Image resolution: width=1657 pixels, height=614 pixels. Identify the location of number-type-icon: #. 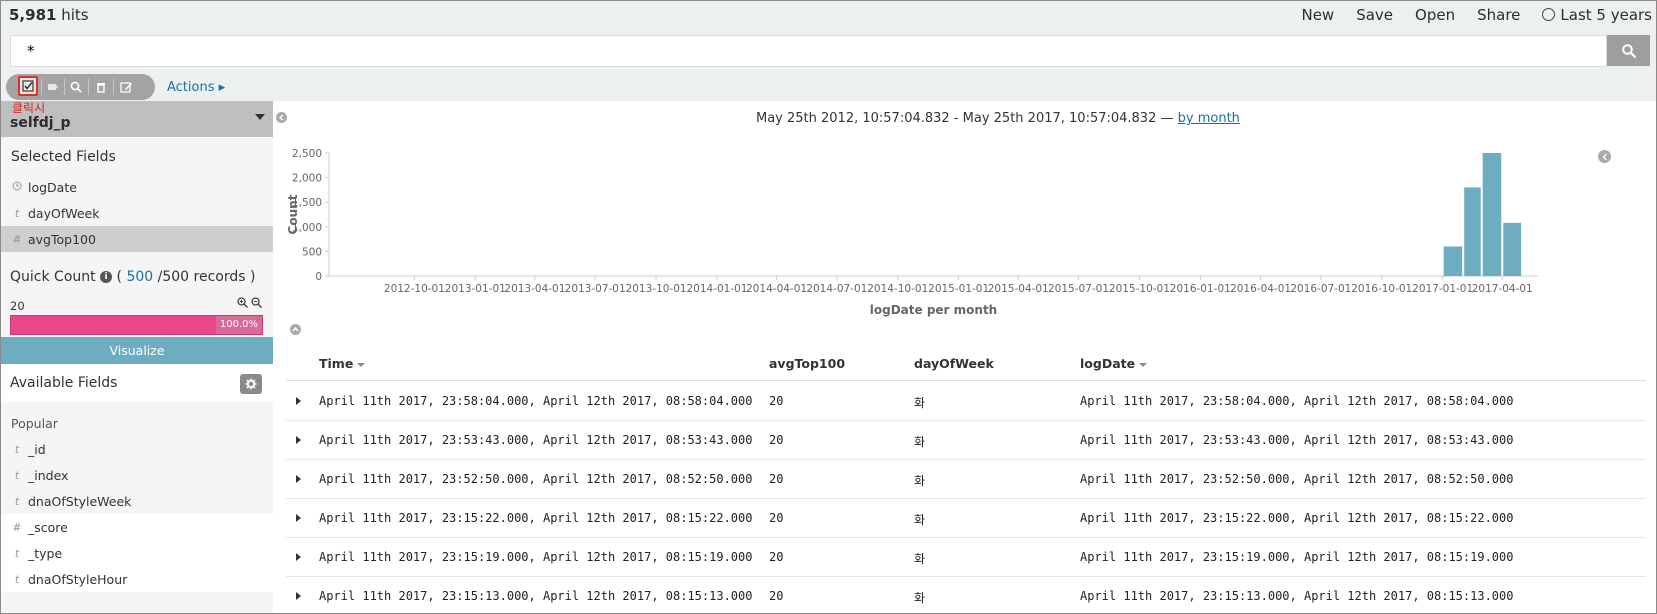
(17, 239).